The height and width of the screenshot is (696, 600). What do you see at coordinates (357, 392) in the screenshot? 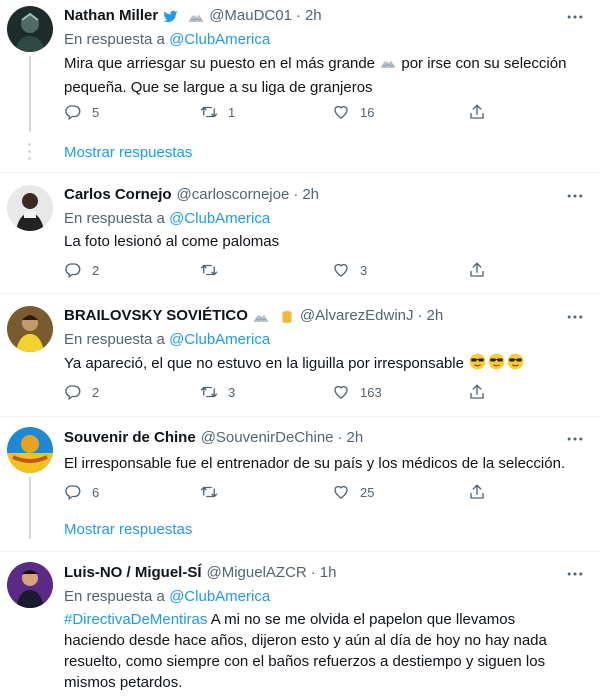
I see `like-button: 163` at bounding box center [357, 392].